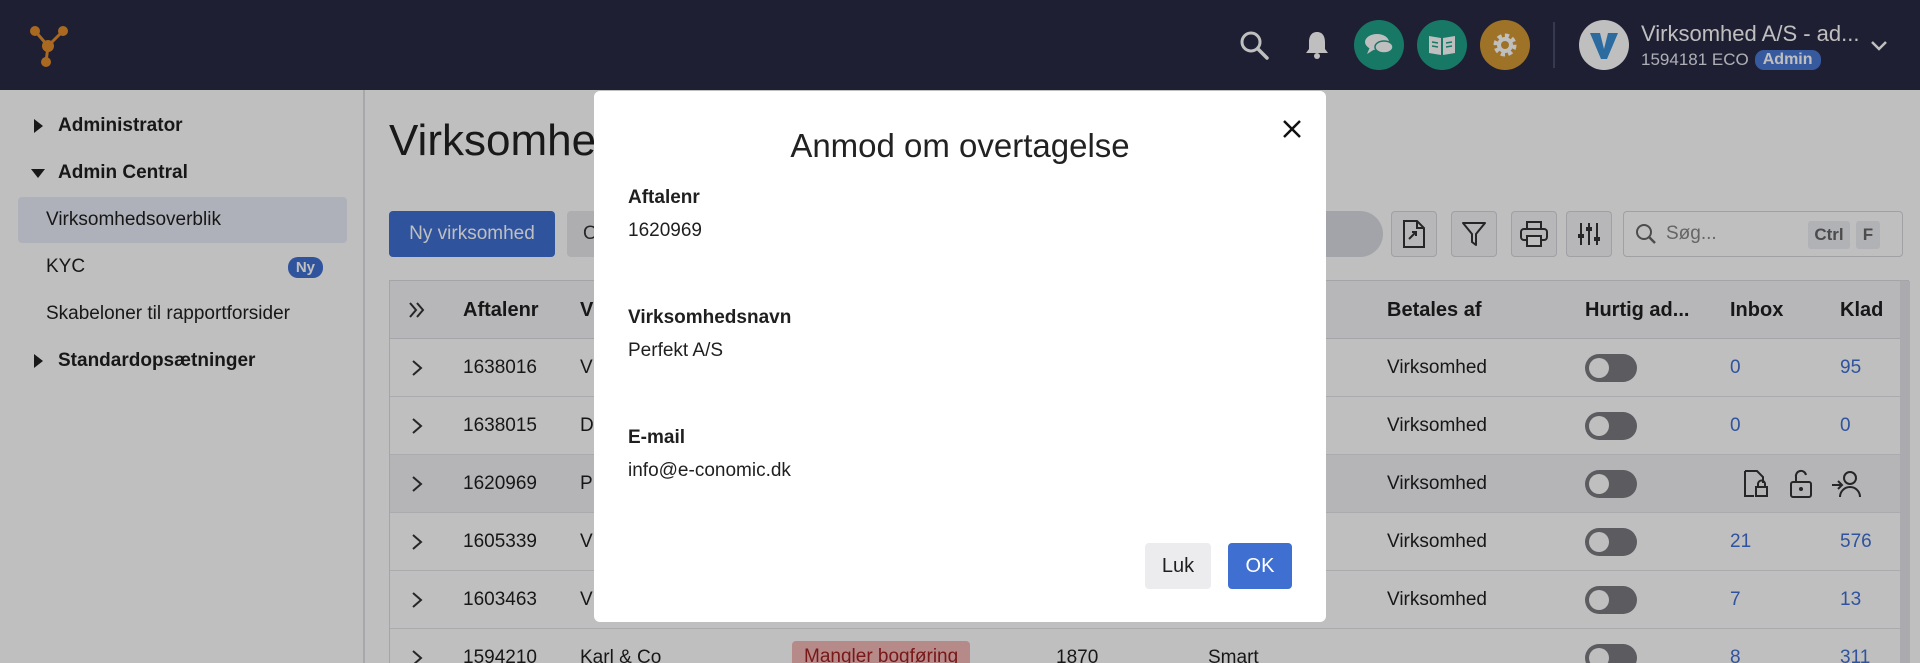 This screenshot has width=1920, height=663. Describe the element at coordinates (664, 197) in the screenshot. I see `field-label-aftalenr: Aftalenr` at that location.